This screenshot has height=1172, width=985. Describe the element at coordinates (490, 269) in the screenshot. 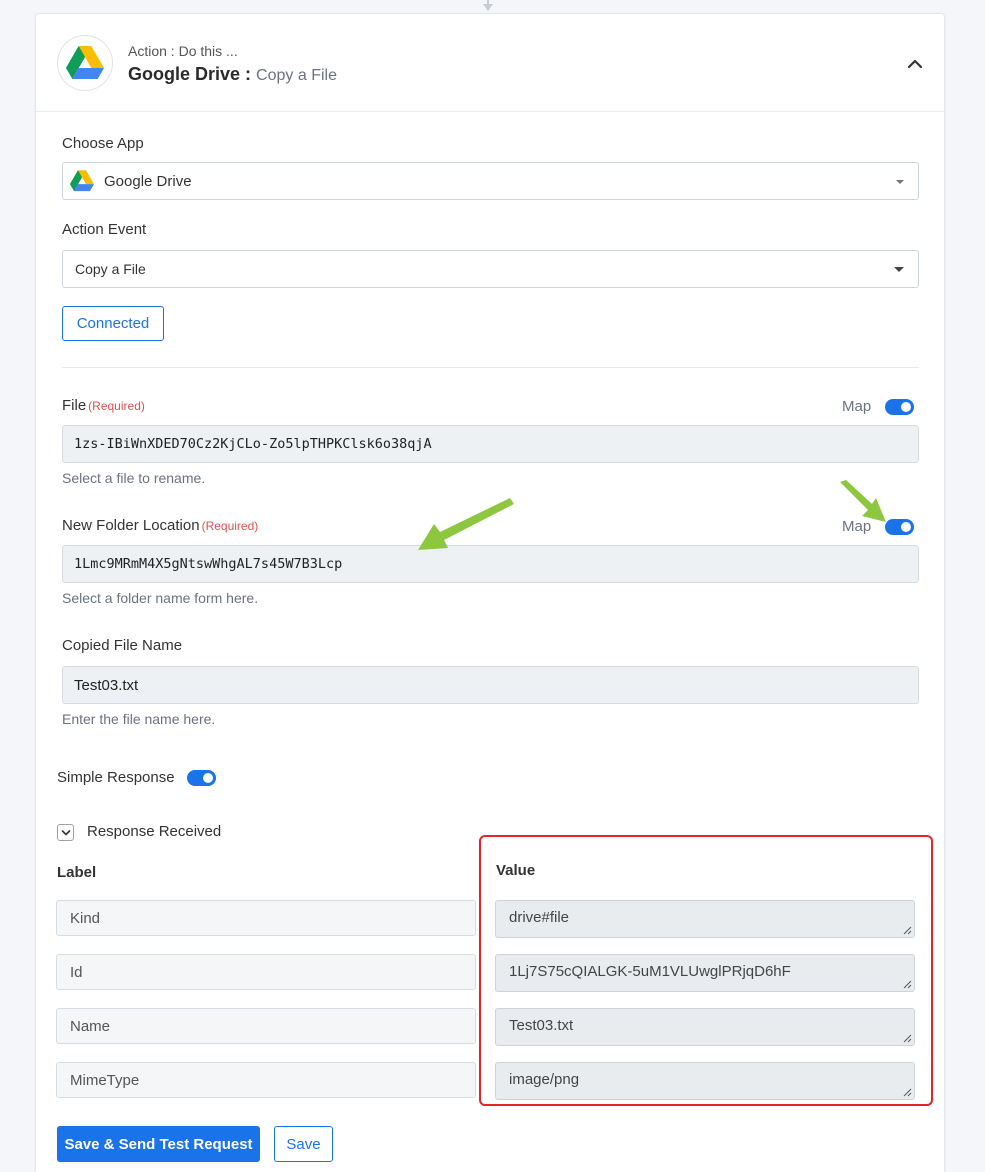

I see `action-event-select: Copy a File` at that location.